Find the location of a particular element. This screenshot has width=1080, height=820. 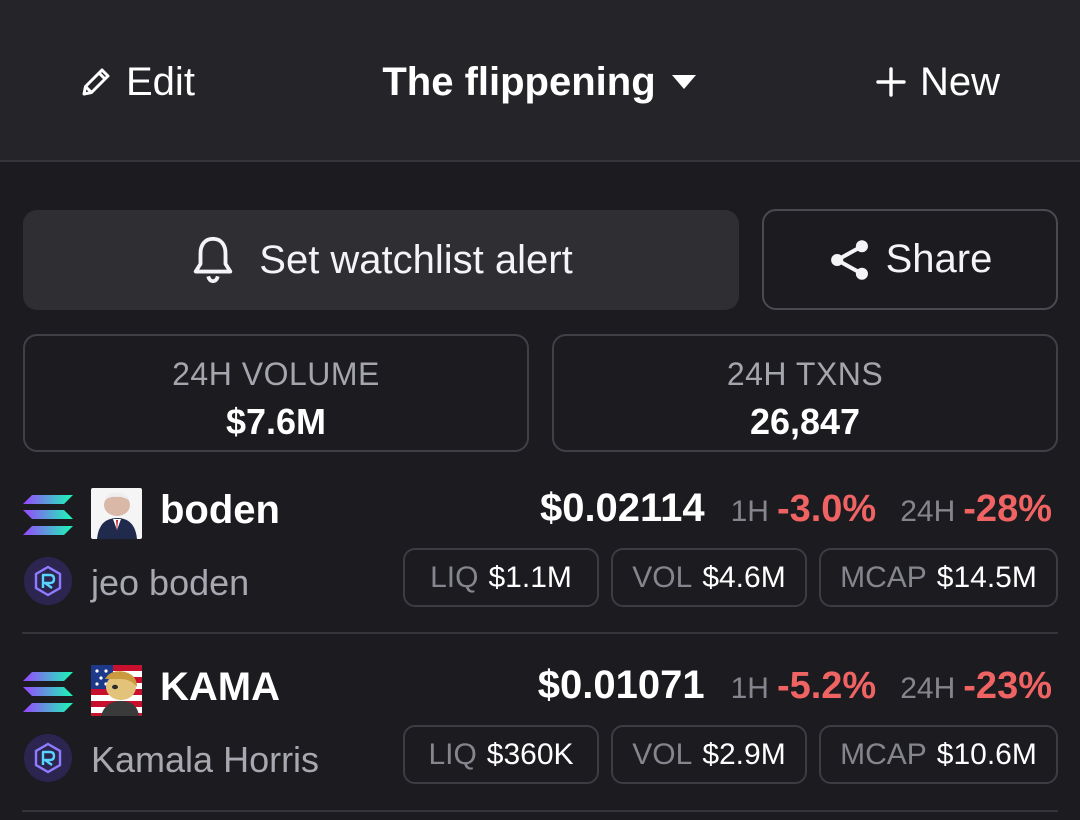

market-cap-pill: MCAP $10.6M is located at coordinates (938, 754).